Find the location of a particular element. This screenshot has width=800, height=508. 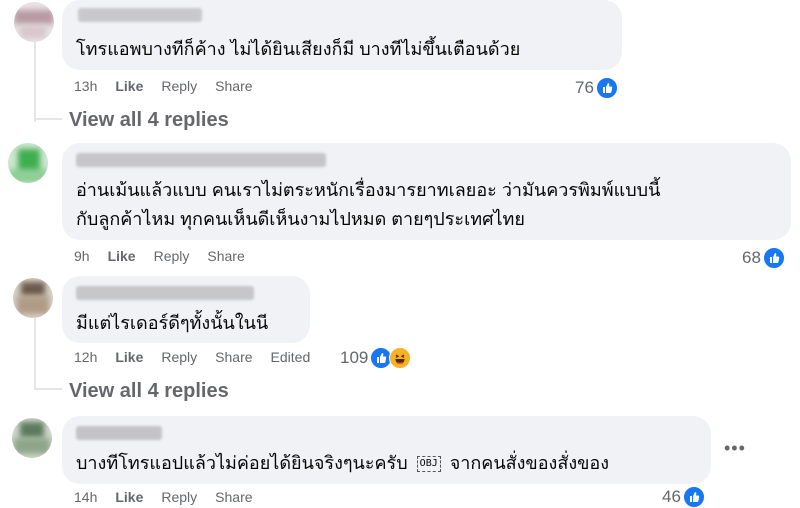

comment-time: 13h is located at coordinates (85, 86).